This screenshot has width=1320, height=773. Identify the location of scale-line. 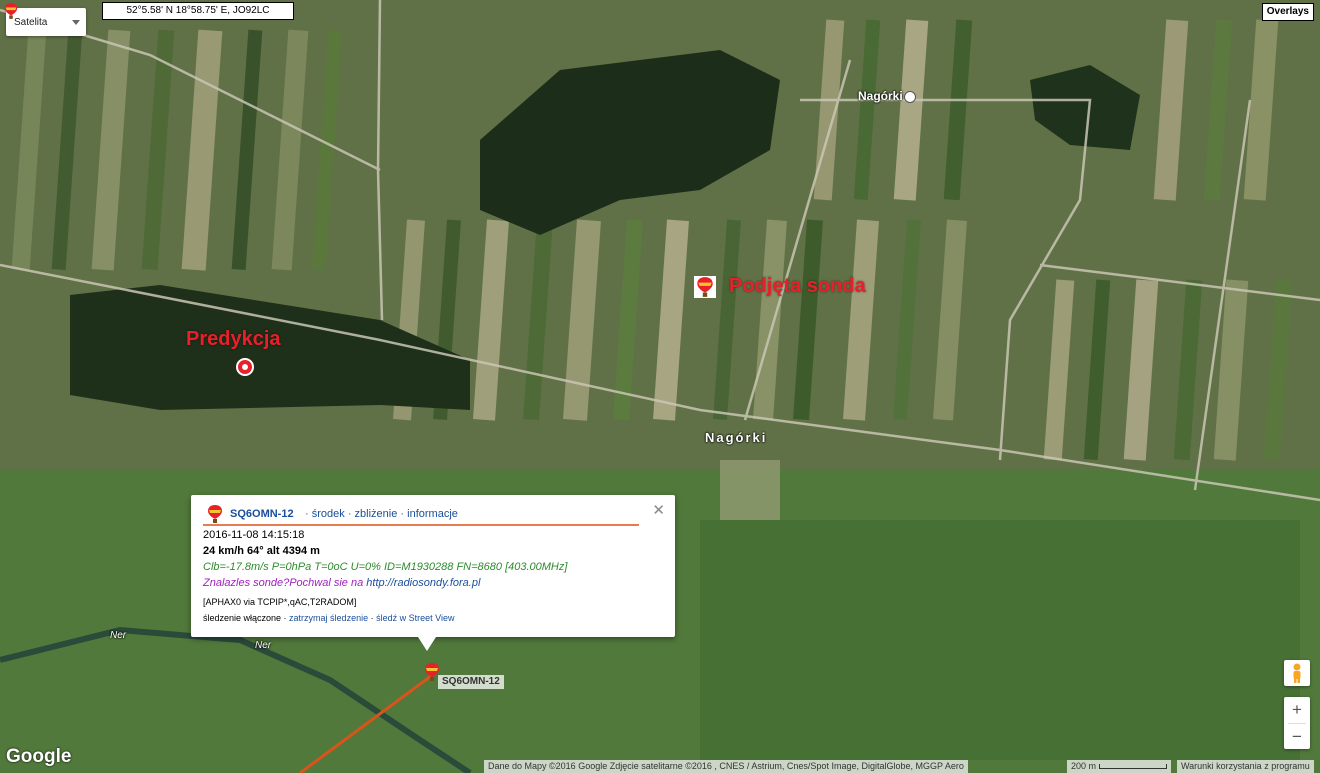
(1132, 767).